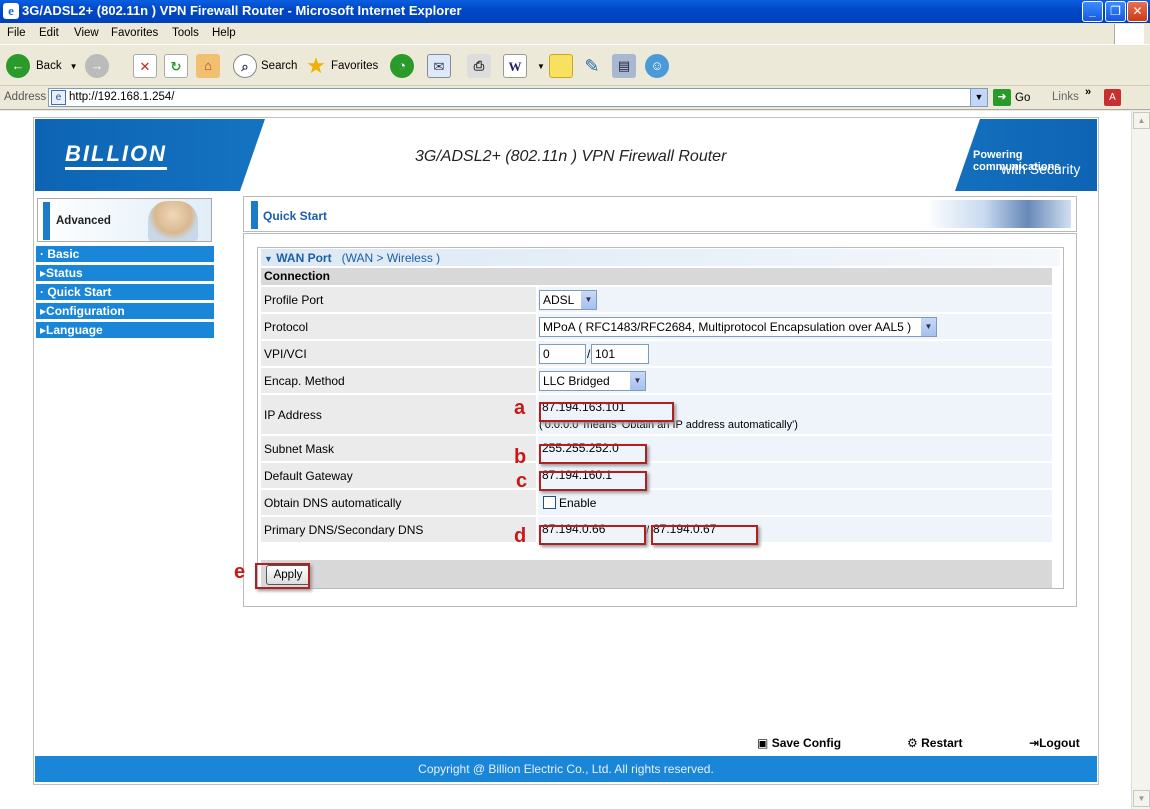  Describe the element at coordinates (83, 221) in the screenshot. I see `advanced-label: Advanced` at that location.